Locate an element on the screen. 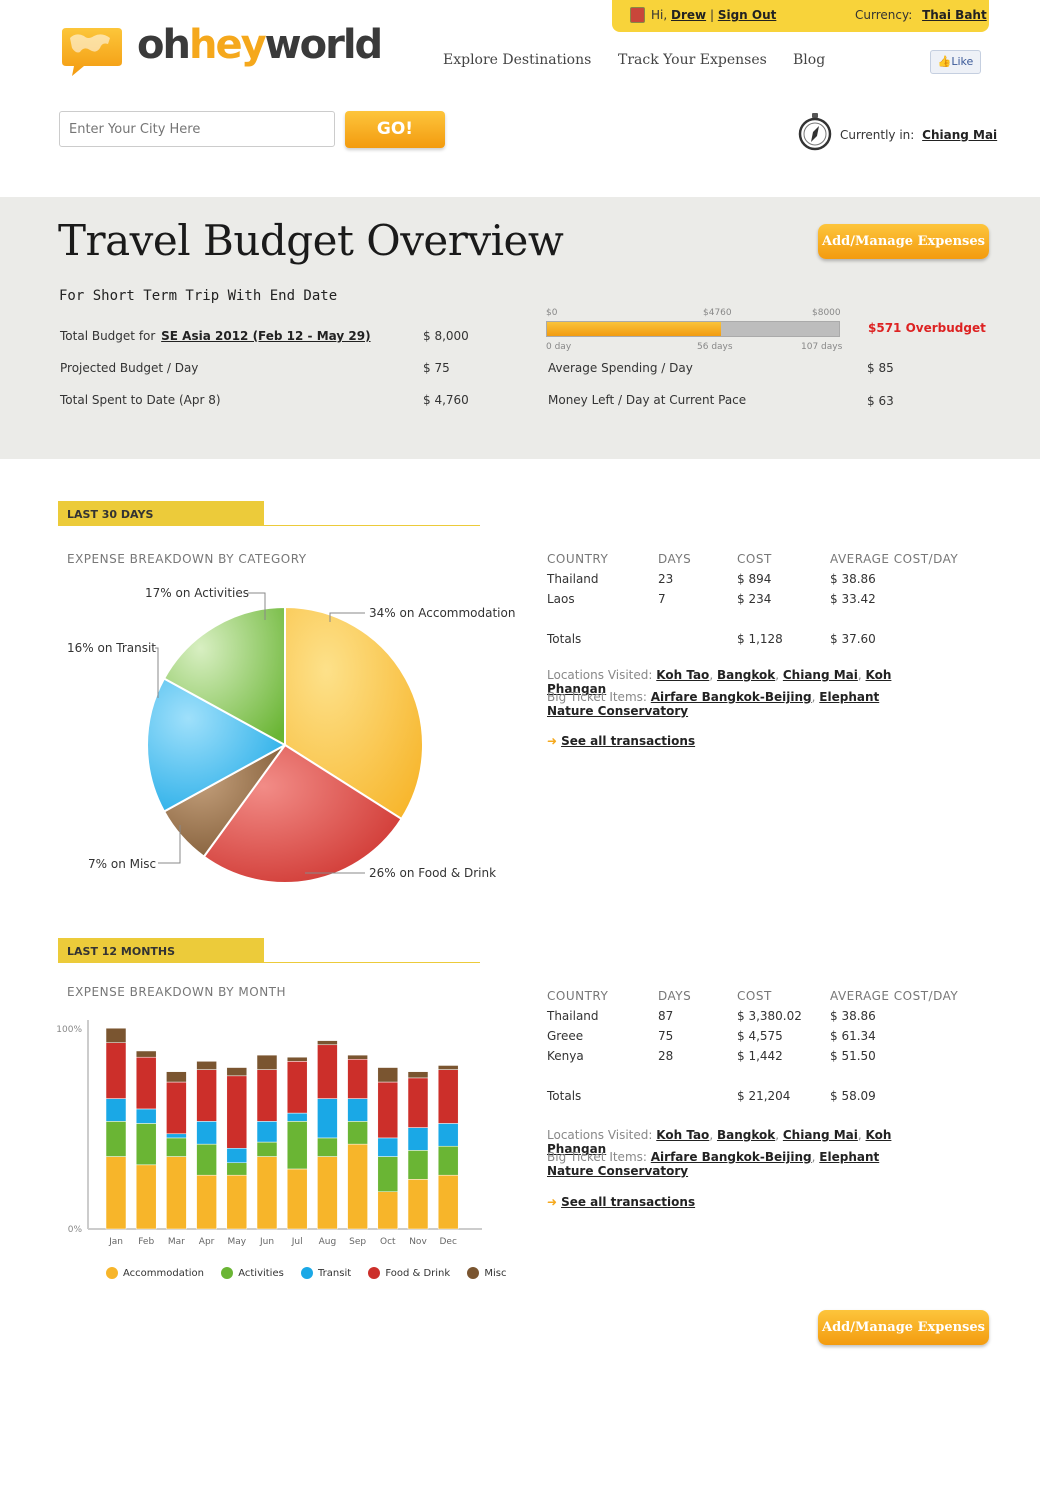 The image size is (1040, 1500). big-ticket-label: Big Ticket Items: is located at coordinates (597, 697).